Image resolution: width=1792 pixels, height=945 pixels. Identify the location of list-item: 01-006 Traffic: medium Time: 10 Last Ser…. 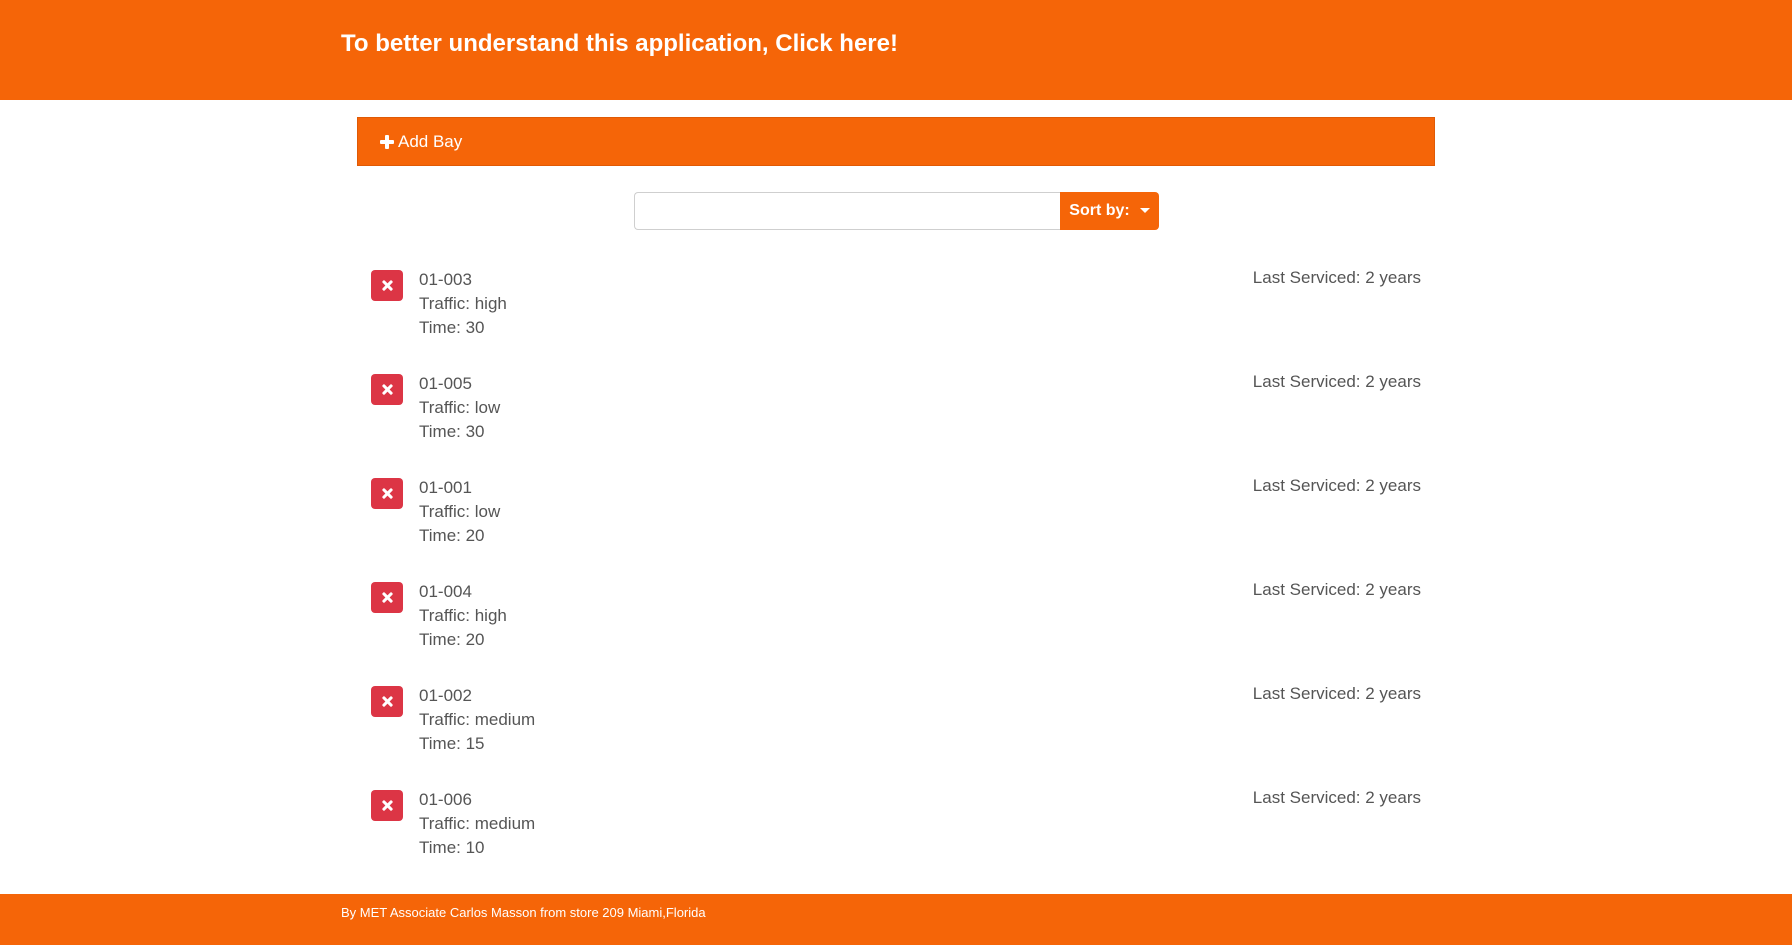
(896, 840).